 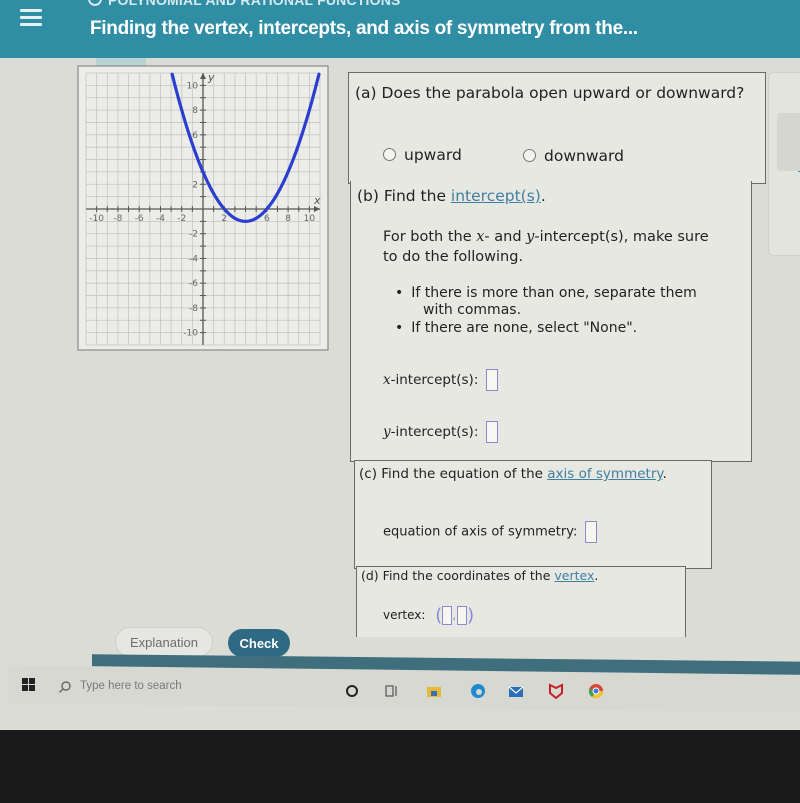 I want to click on x-tick-label: -10, so click(x=96, y=219).